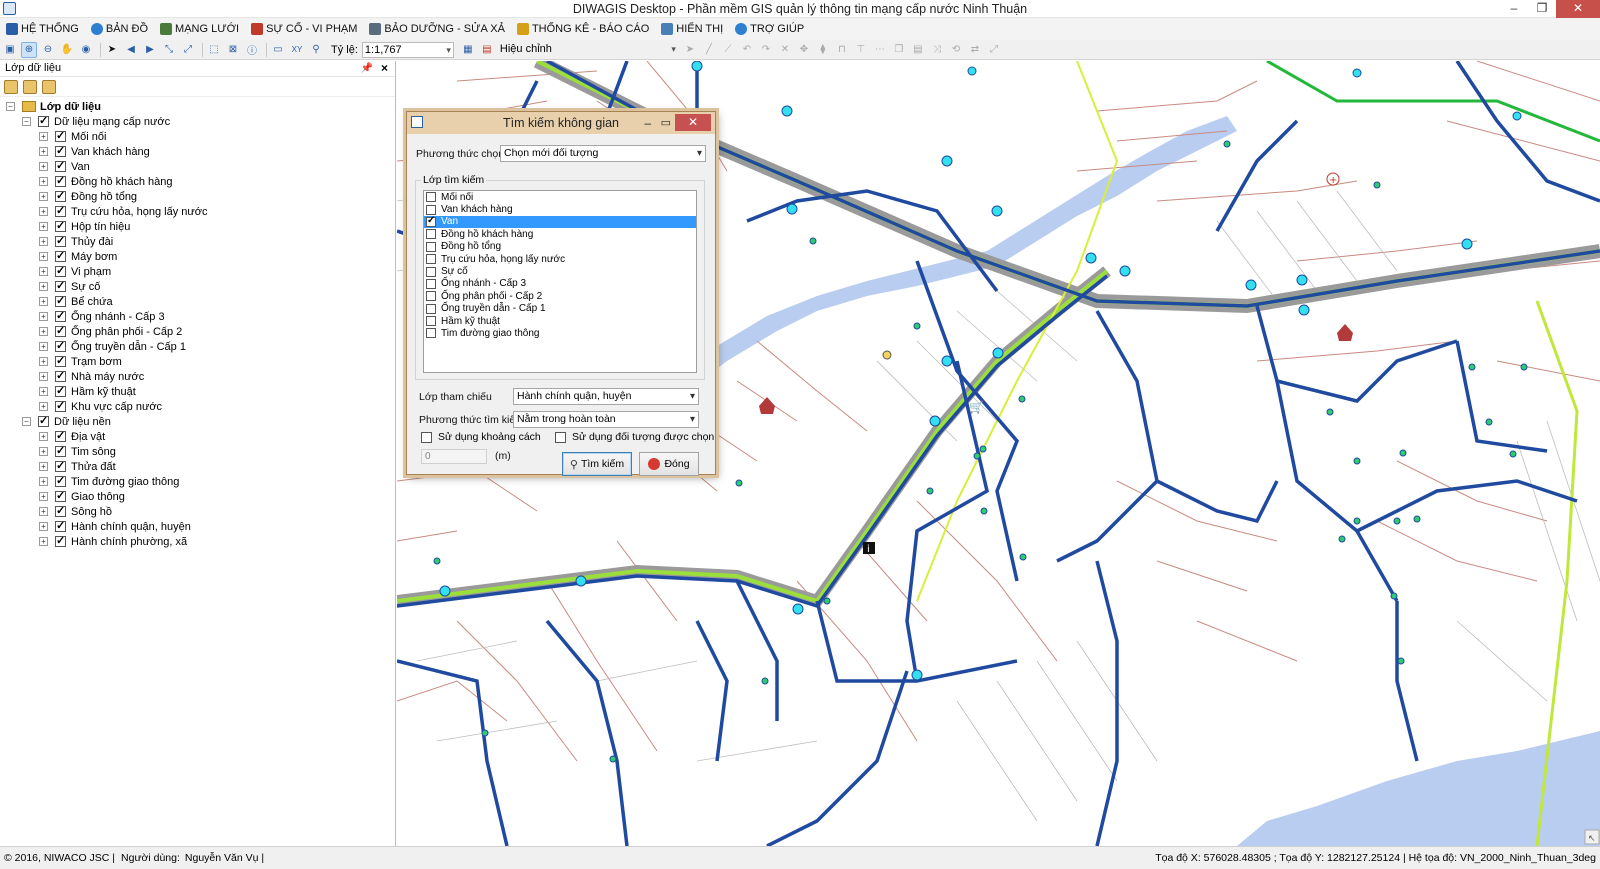 This screenshot has height=869, width=1600. Describe the element at coordinates (200, 391) in the screenshot. I see `layer-item: + Hầm kỹ thuật` at that location.